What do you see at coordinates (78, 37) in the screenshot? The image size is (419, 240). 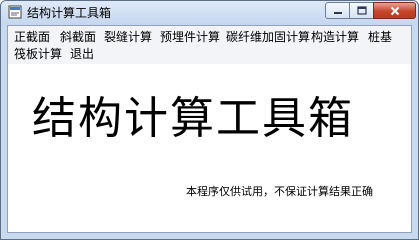 I see `menu-item-xiejiemian: 斜截面` at bounding box center [78, 37].